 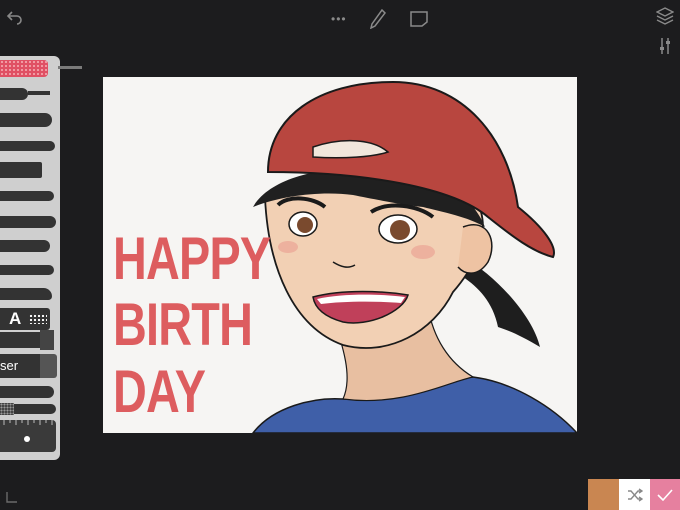 What do you see at coordinates (30, 94) in the screenshot?
I see `technical-pen-tool` at bounding box center [30, 94].